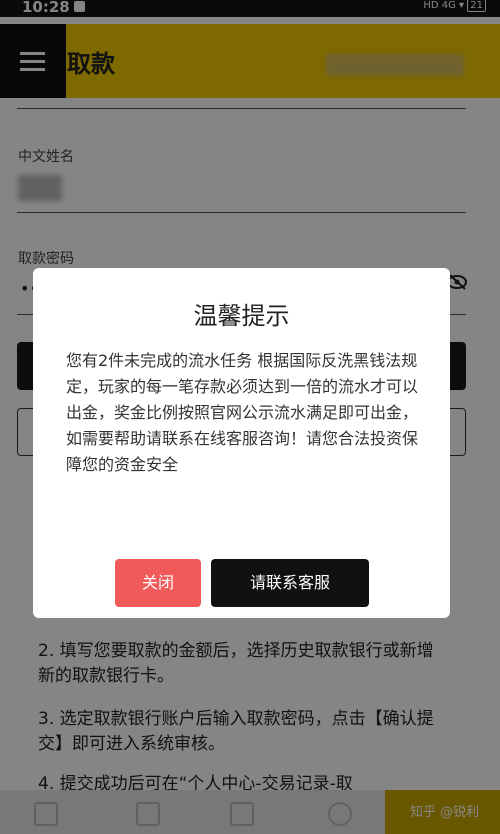 This screenshot has width=500, height=834. Describe the element at coordinates (241, 316) in the screenshot. I see `dialog-title: 温馨提示` at that location.